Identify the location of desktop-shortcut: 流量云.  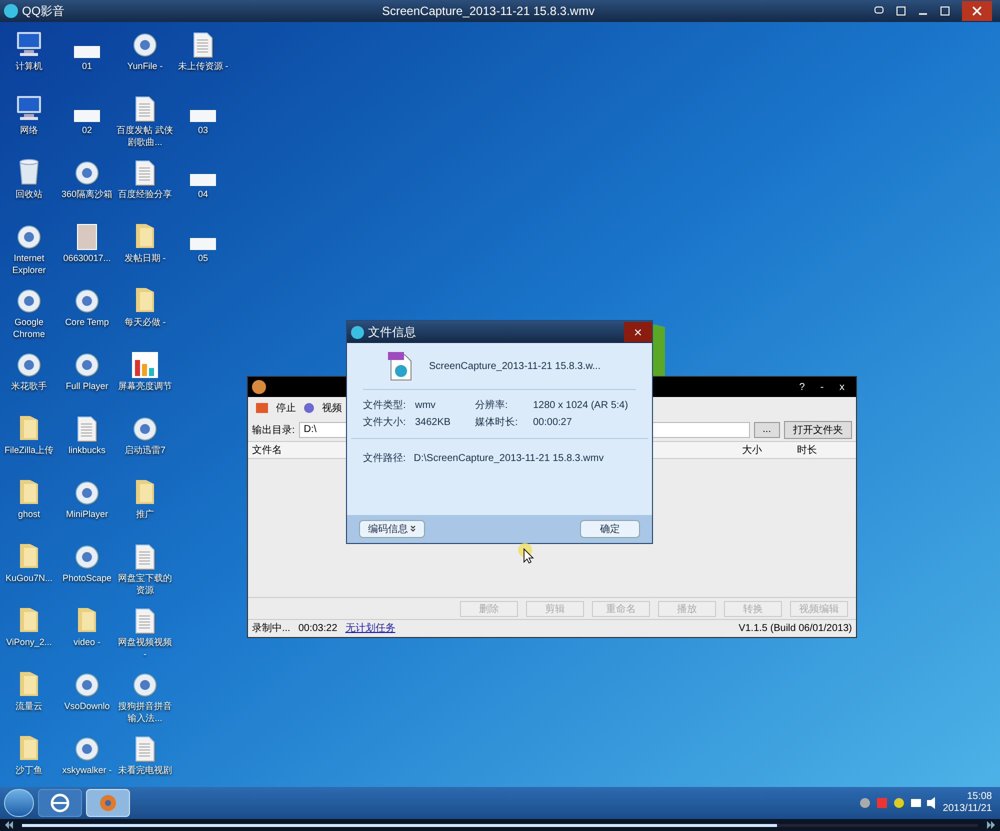
(29, 700).